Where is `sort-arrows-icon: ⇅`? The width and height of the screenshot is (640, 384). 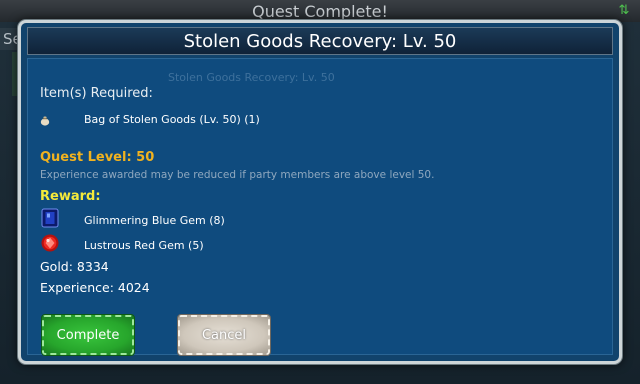
sort-arrows-icon: ⇅ is located at coordinates (624, 11).